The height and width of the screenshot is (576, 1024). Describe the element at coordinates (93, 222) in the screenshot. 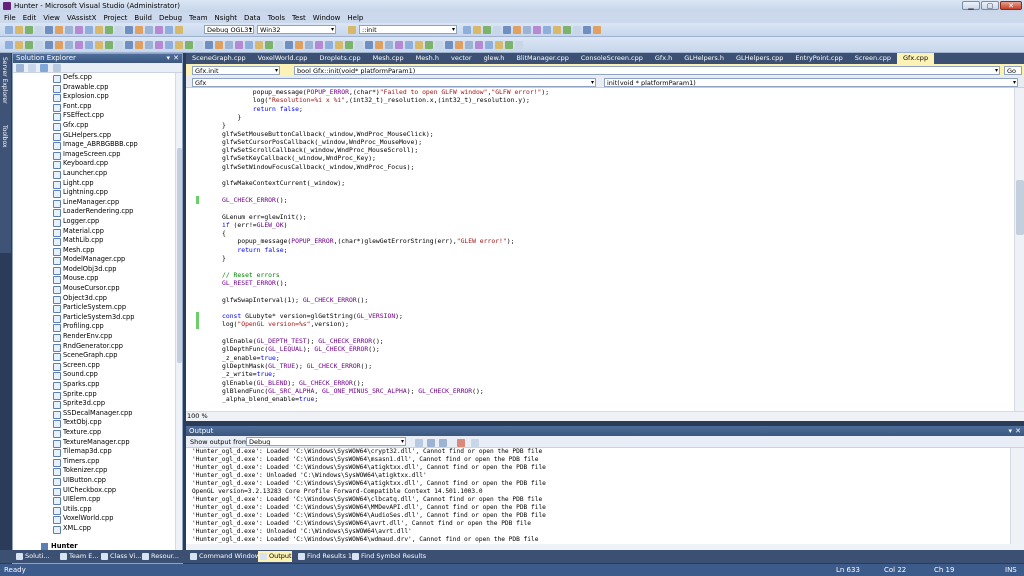

I see `tree-file-item: Logger.cpp` at that location.